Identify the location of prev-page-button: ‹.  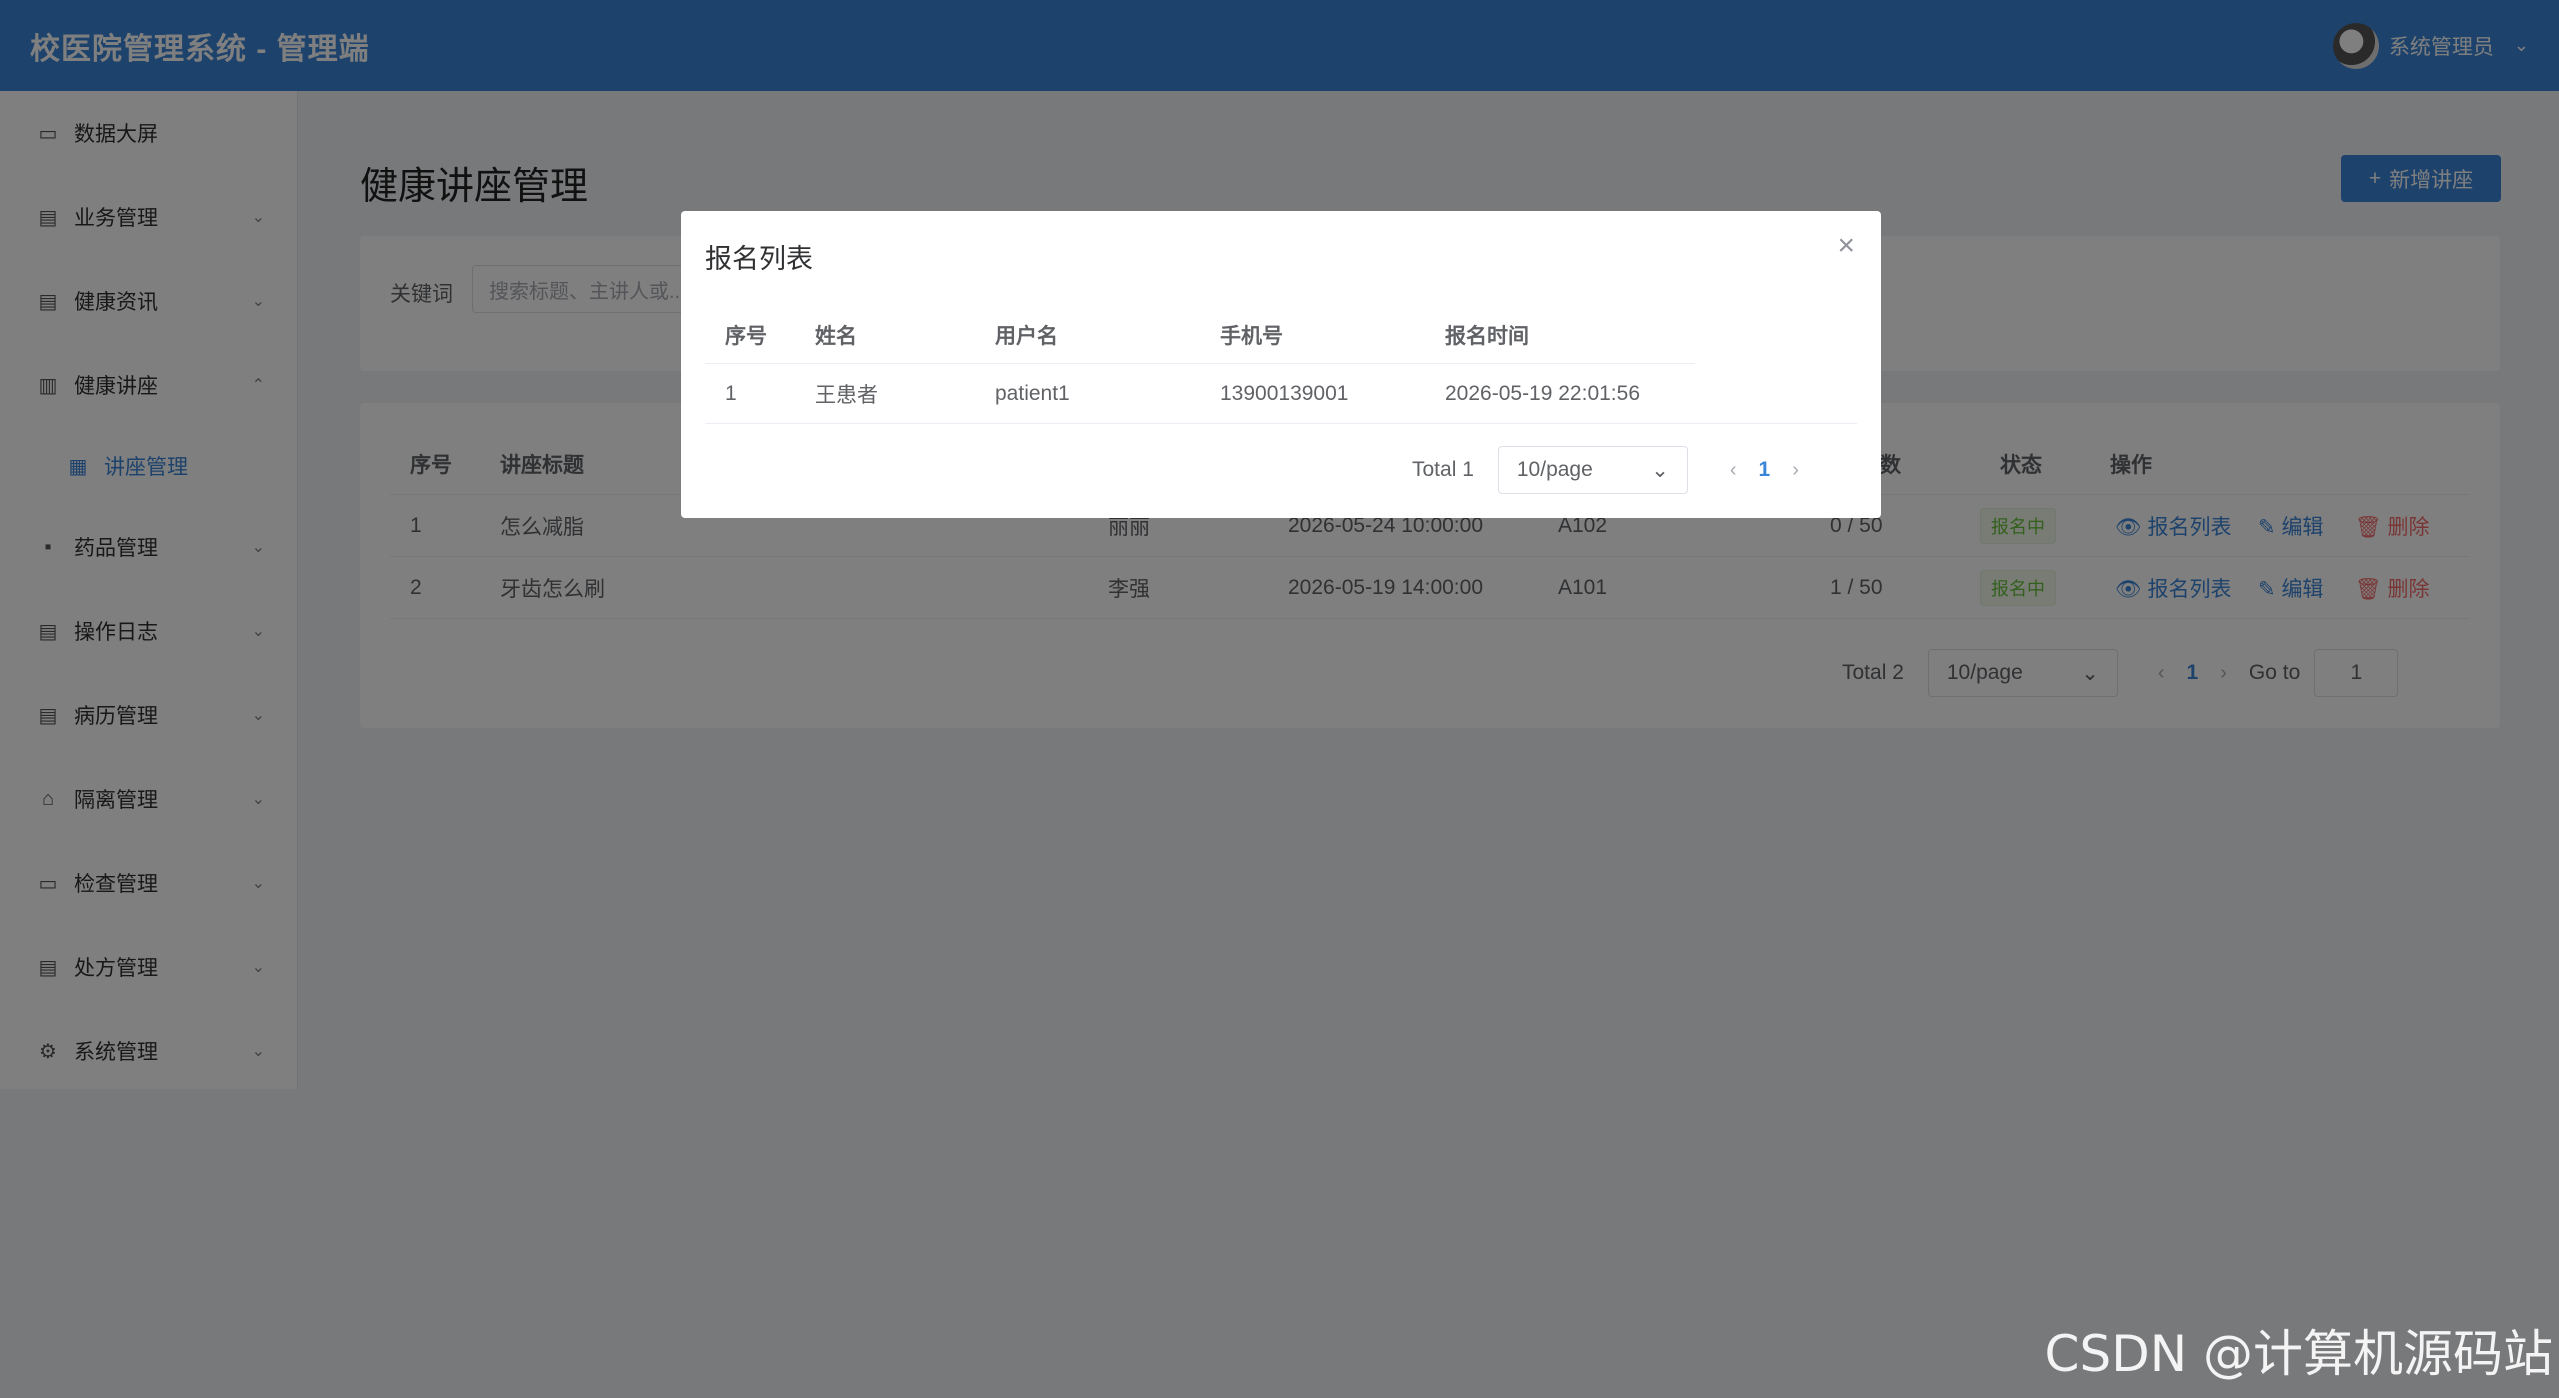
(1733, 470).